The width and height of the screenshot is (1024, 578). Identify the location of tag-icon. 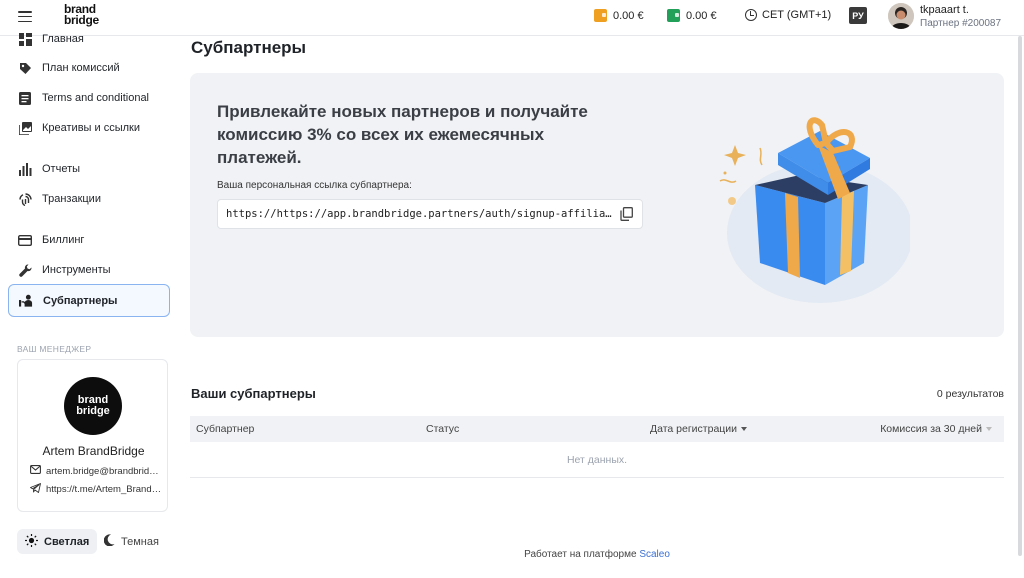
(25, 68).